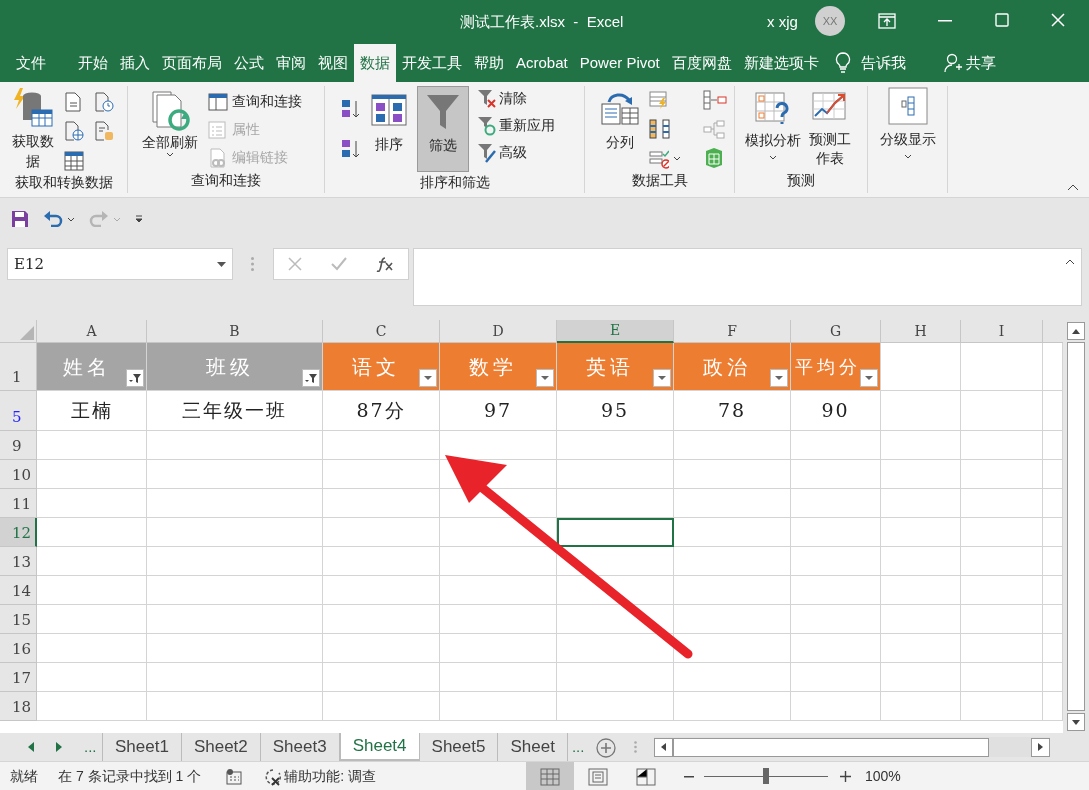  What do you see at coordinates (381, 331) in the screenshot?
I see `column-header: C` at bounding box center [381, 331].